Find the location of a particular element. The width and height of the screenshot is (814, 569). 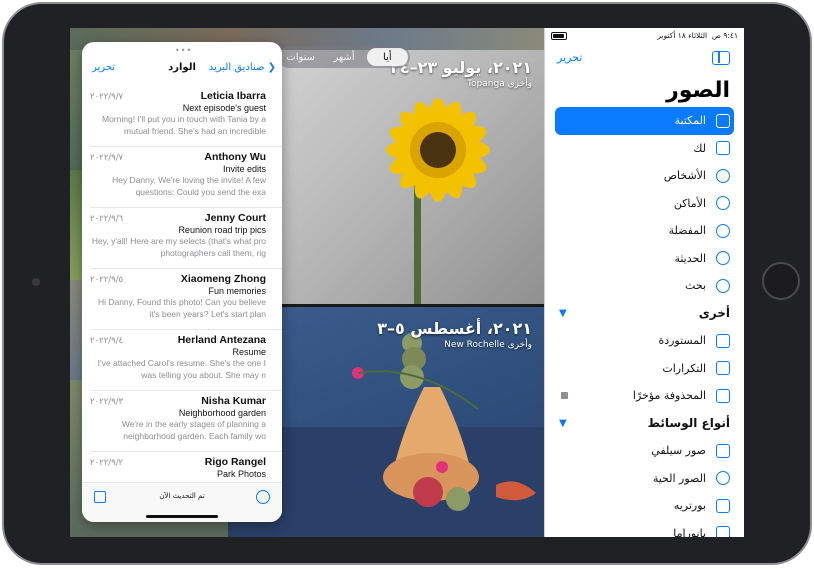

sidebar-item-imports: المستوردة is located at coordinates (644, 341).